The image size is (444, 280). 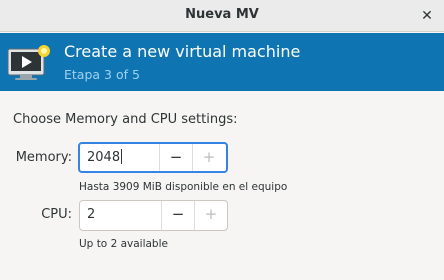 I want to click on memory-input: 2048, so click(x=119, y=157).